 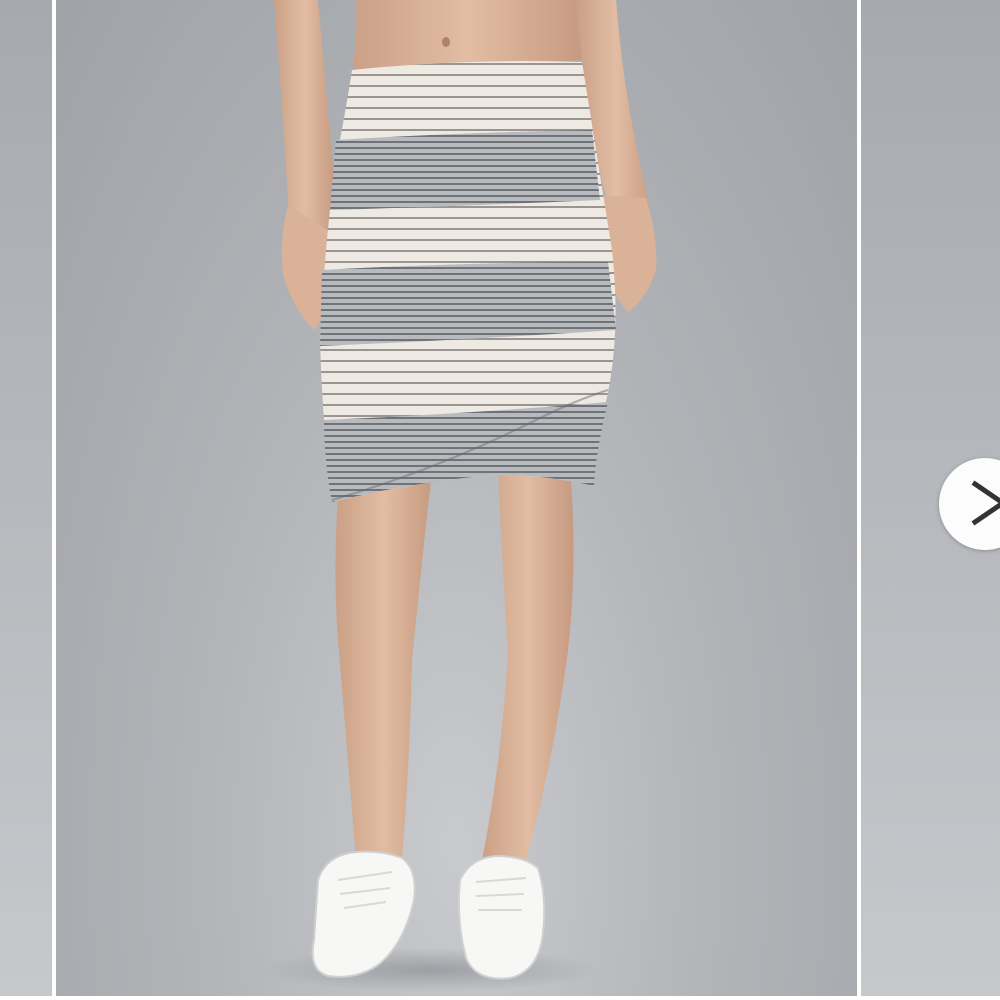 What do you see at coordinates (985, 503) in the screenshot?
I see `chevron-right-icon` at bounding box center [985, 503].